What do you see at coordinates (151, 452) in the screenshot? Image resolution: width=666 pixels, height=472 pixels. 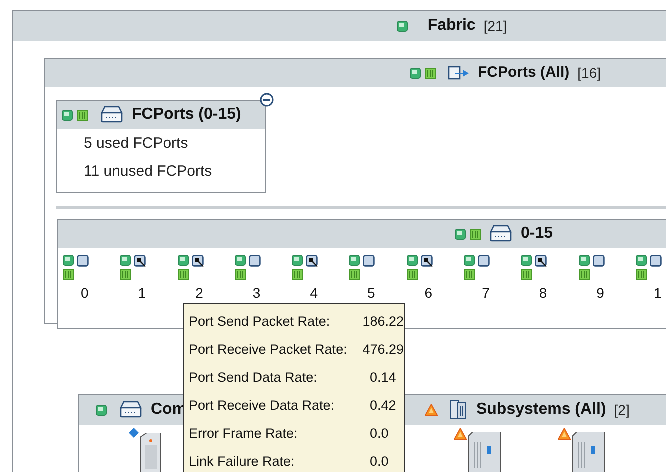 I see `server-icon` at bounding box center [151, 452].